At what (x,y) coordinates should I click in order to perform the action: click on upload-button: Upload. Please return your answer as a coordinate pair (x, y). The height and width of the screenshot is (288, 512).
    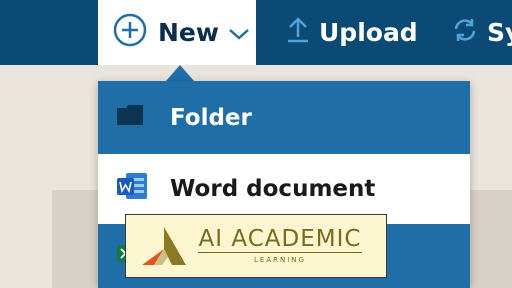
    Looking at the image, I should click on (352, 32).